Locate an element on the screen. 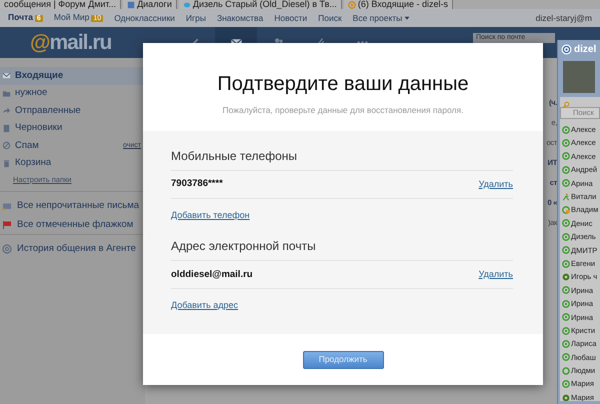 This screenshot has width=600, height=404. portal-nav-link: Игры is located at coordinates (196, 18).